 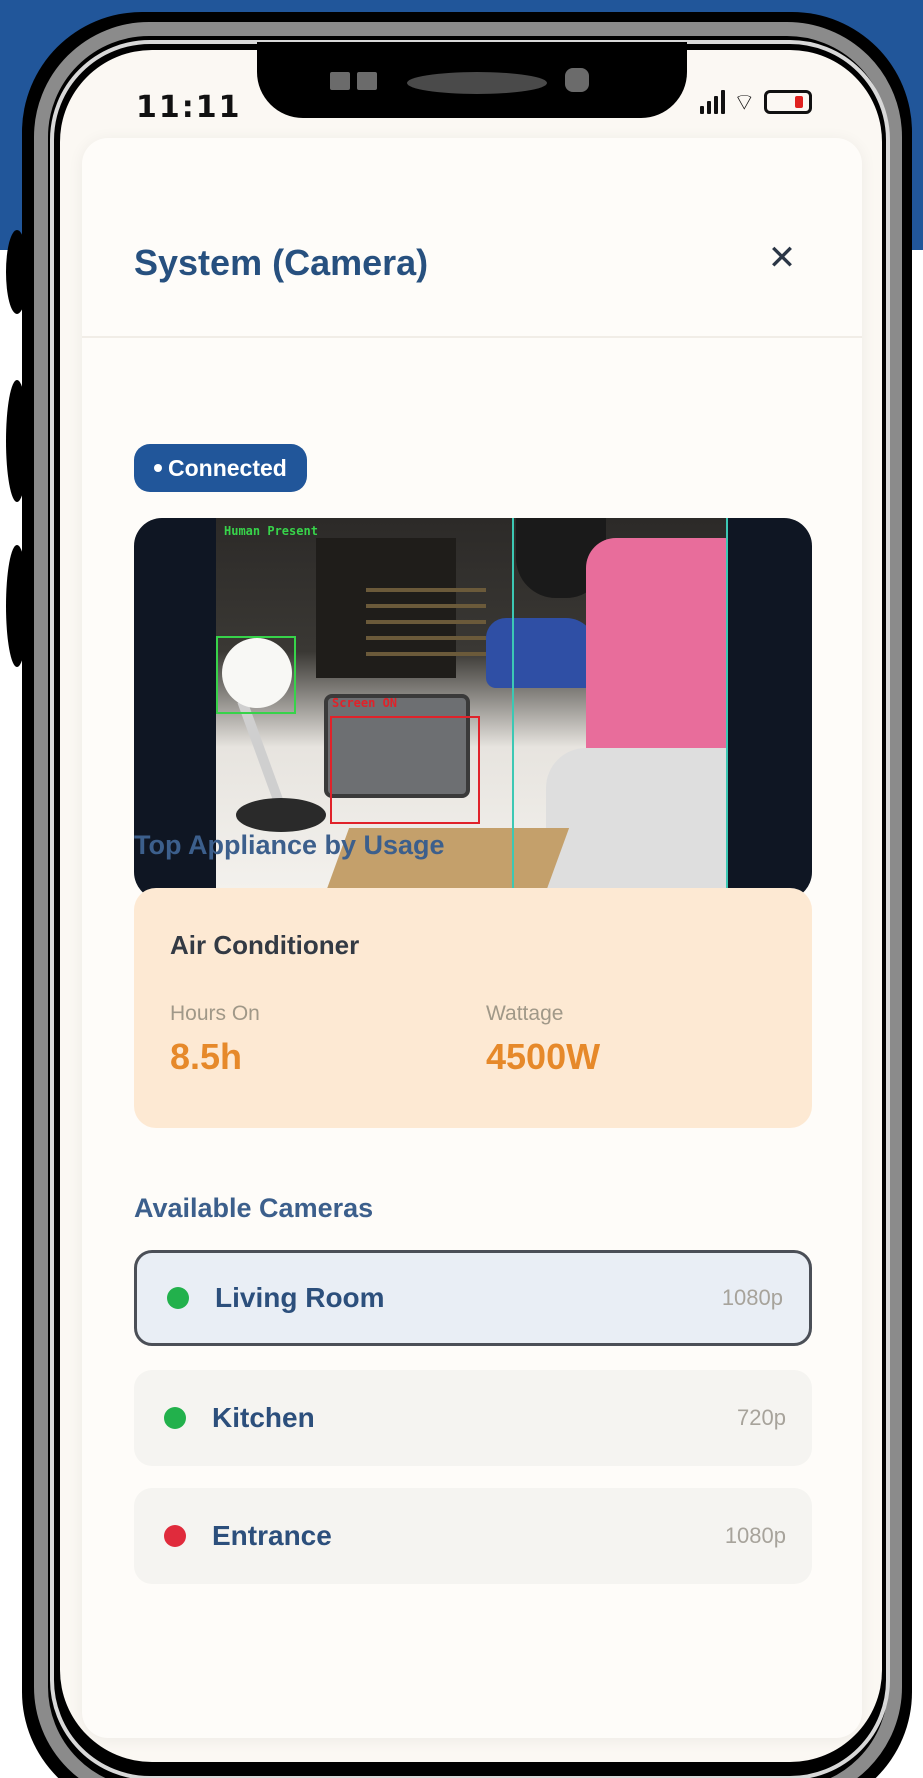 What do you see at coordinates (289, 845) in the screenshot?
I see `top-appliance-heading: Top Appliance by Usage` at bounding box center [289, 845].